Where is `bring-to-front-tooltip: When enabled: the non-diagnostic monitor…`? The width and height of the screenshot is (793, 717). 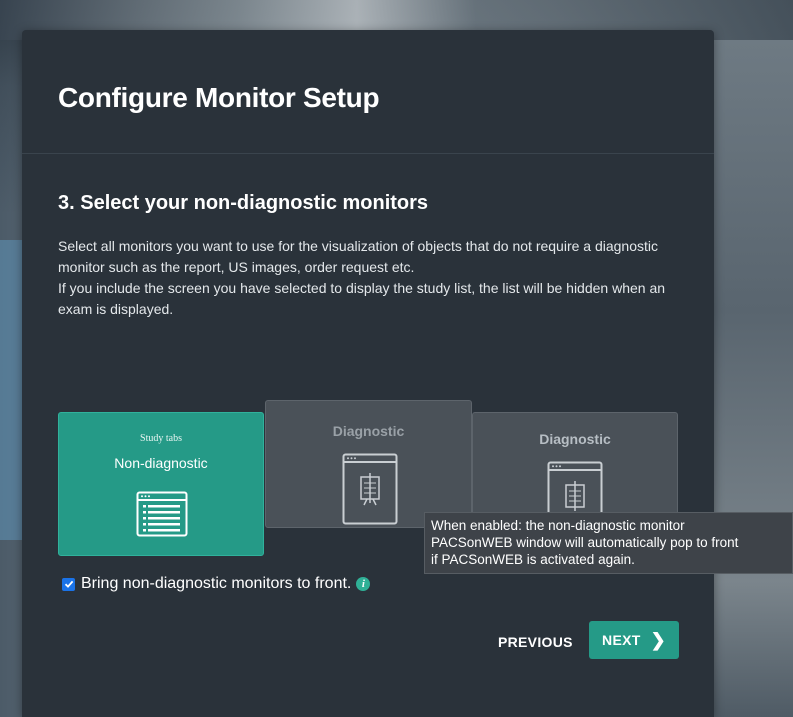 bring-to-front-tooltip: When enabled: the non-diagnostic monitor… is located at coordinates (608, 543).